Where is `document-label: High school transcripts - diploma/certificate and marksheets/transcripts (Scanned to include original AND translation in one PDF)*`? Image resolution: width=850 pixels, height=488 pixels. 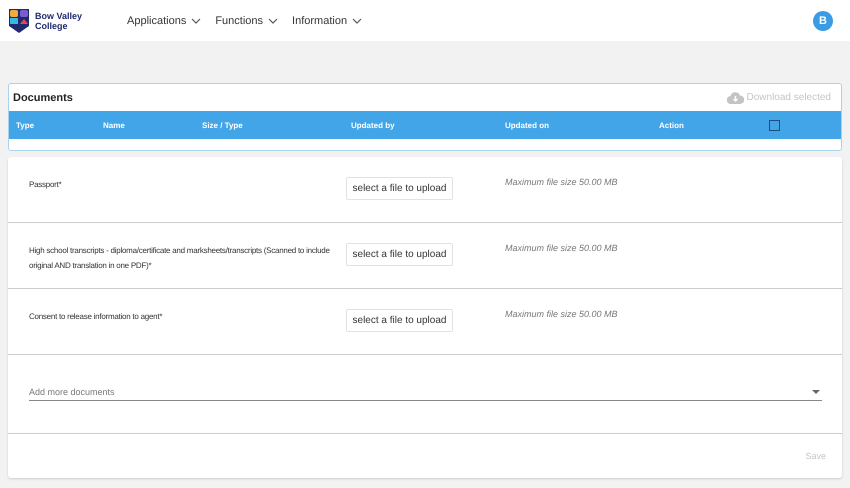 document-label: High school transcripts - diploma/certificate and marksheets/transcripts (Scanned to include original AND translation in one PDF)* is located at coordinates (180, 258).